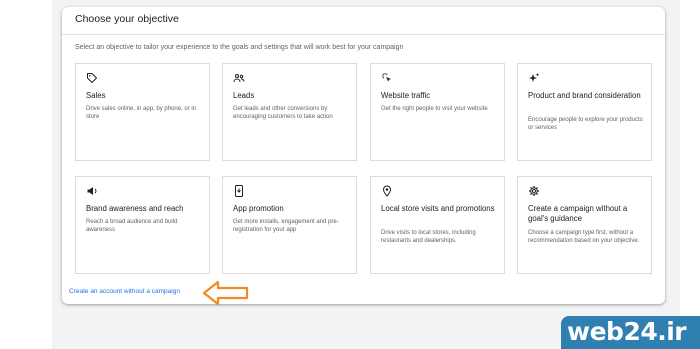 Image resolution: width=700 pixels, height=349 pixels. I want to click on watermark-text: web24.ir, so click(627, 331).